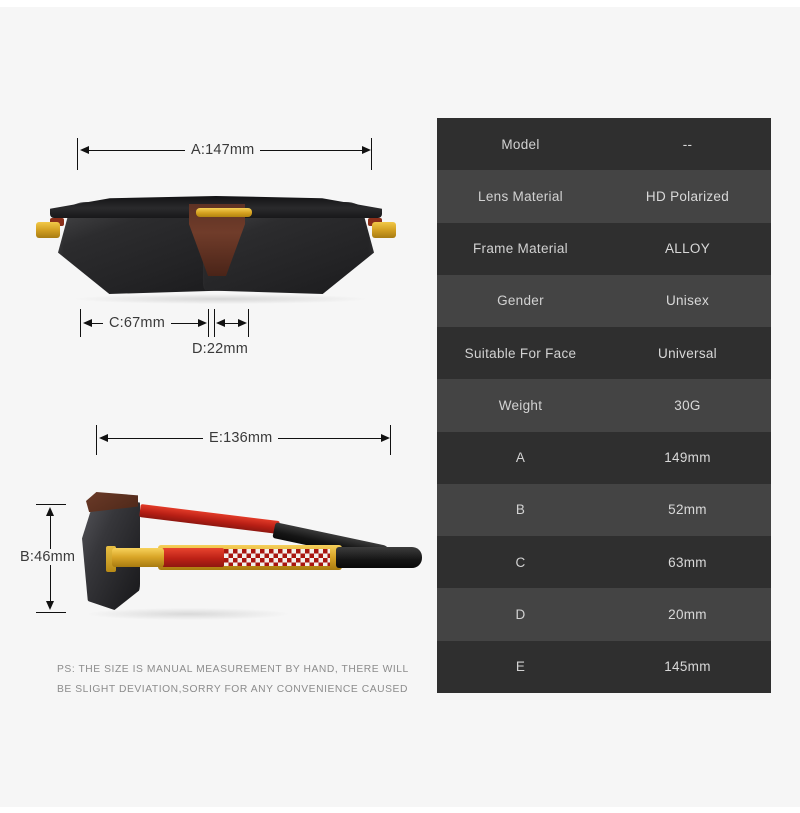  I want to click on spec-value: 63mm, so click(687, 562).